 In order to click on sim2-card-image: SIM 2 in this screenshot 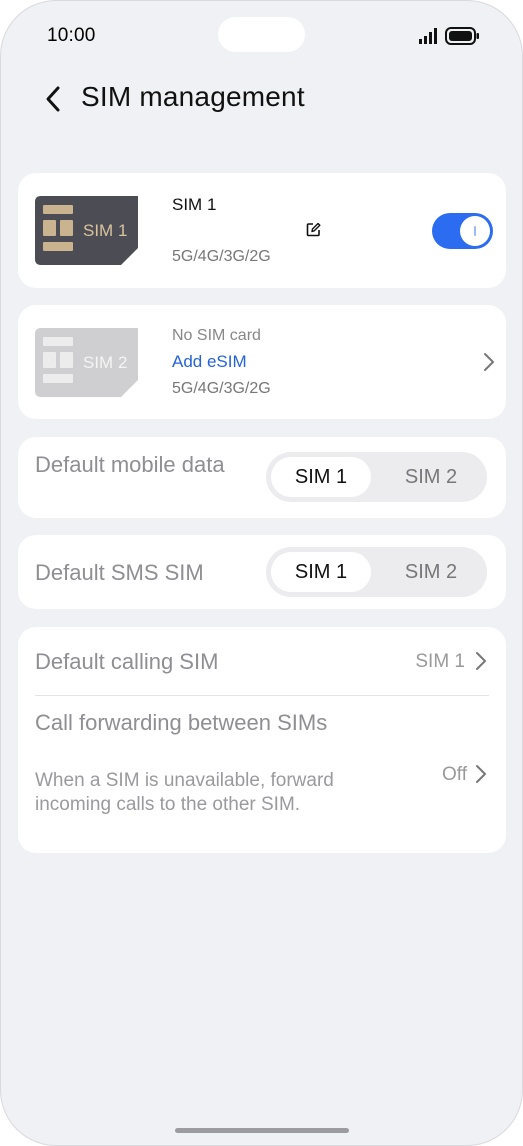, I will do `click(86, 362)`.